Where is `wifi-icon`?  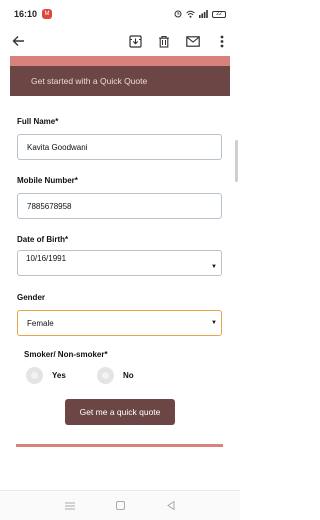 wifi-icon is located at coordinates (190, 14).